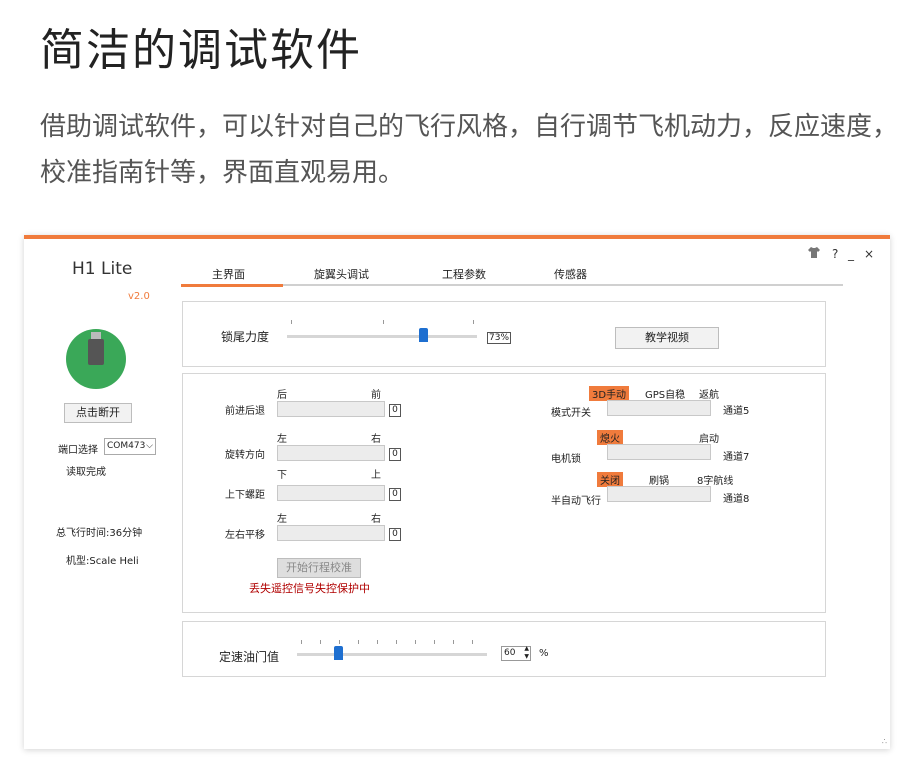 This screenshot has width=916, height=766. I want to click on minimize-button: _, so click(851, 254).